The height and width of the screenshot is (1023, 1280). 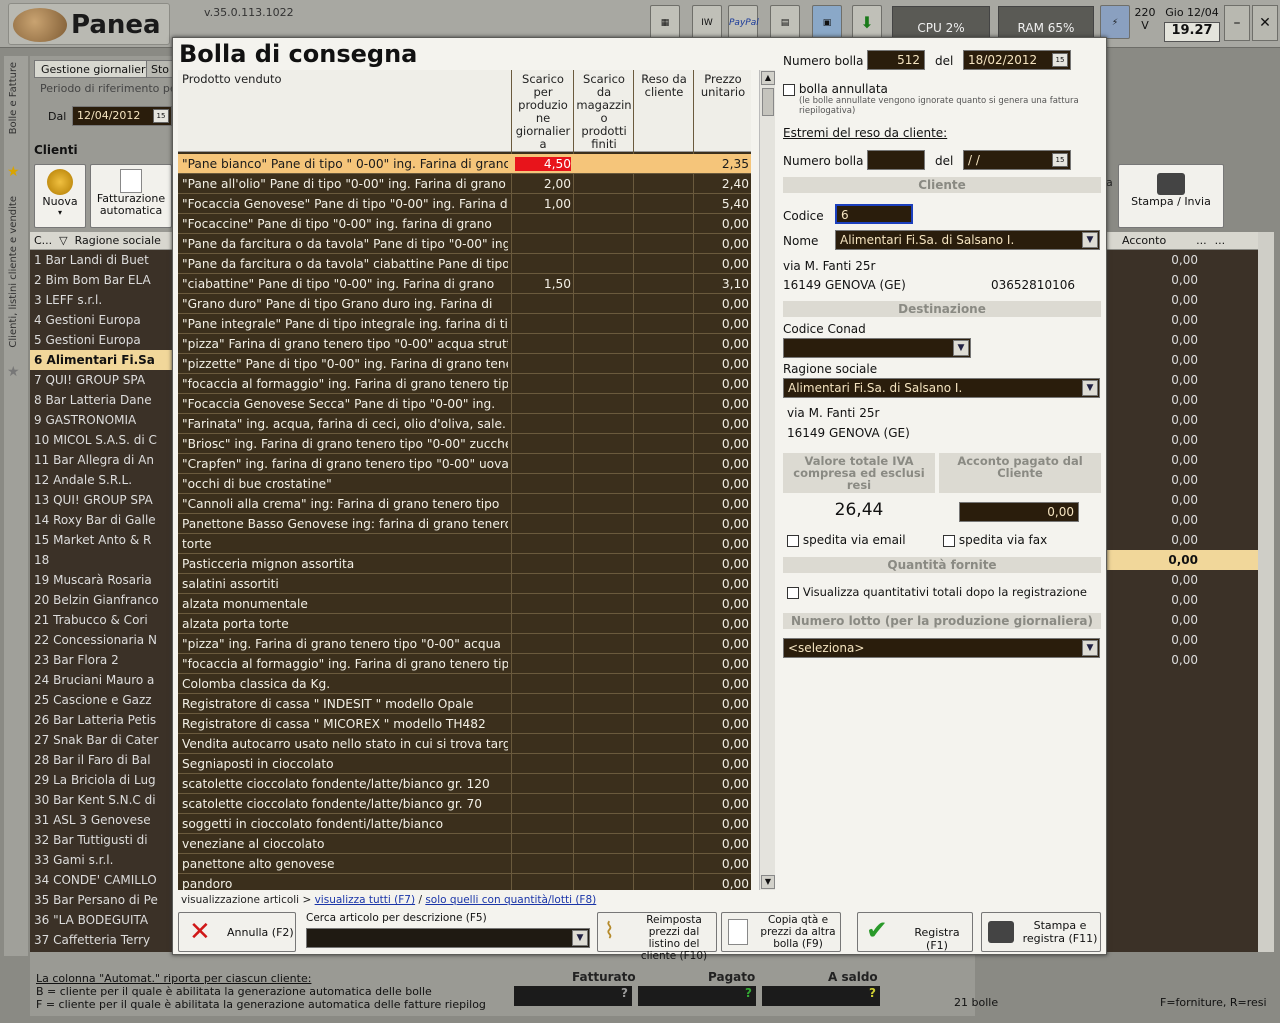 What do you see at coordinates (543, 284) in the screenshot?
I see `scarico-produzione-cell: 1,50` at bounding box center [543, 284].